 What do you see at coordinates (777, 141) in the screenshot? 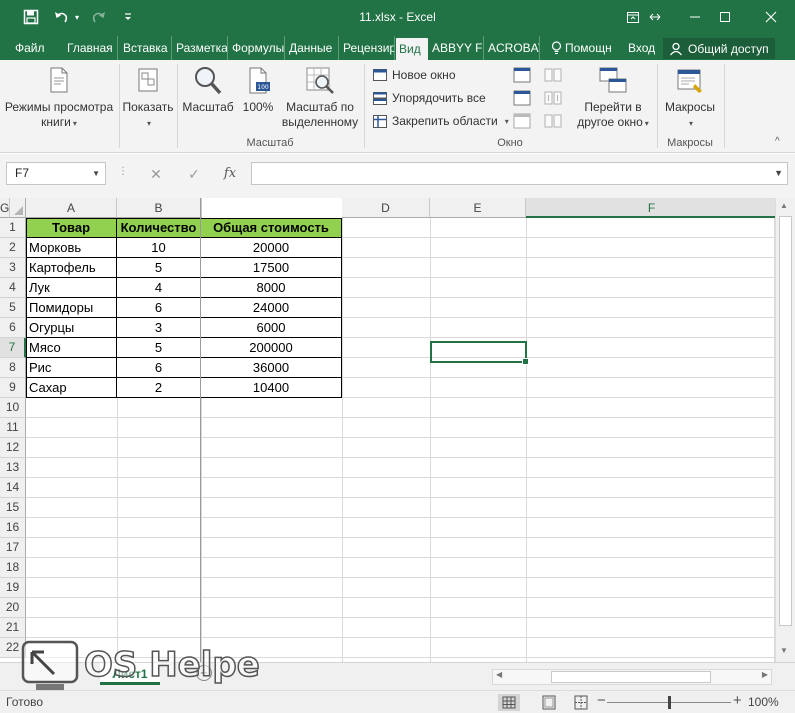
I see `collapse-ribbon-icon: ^` at bounding box center [777, 141].